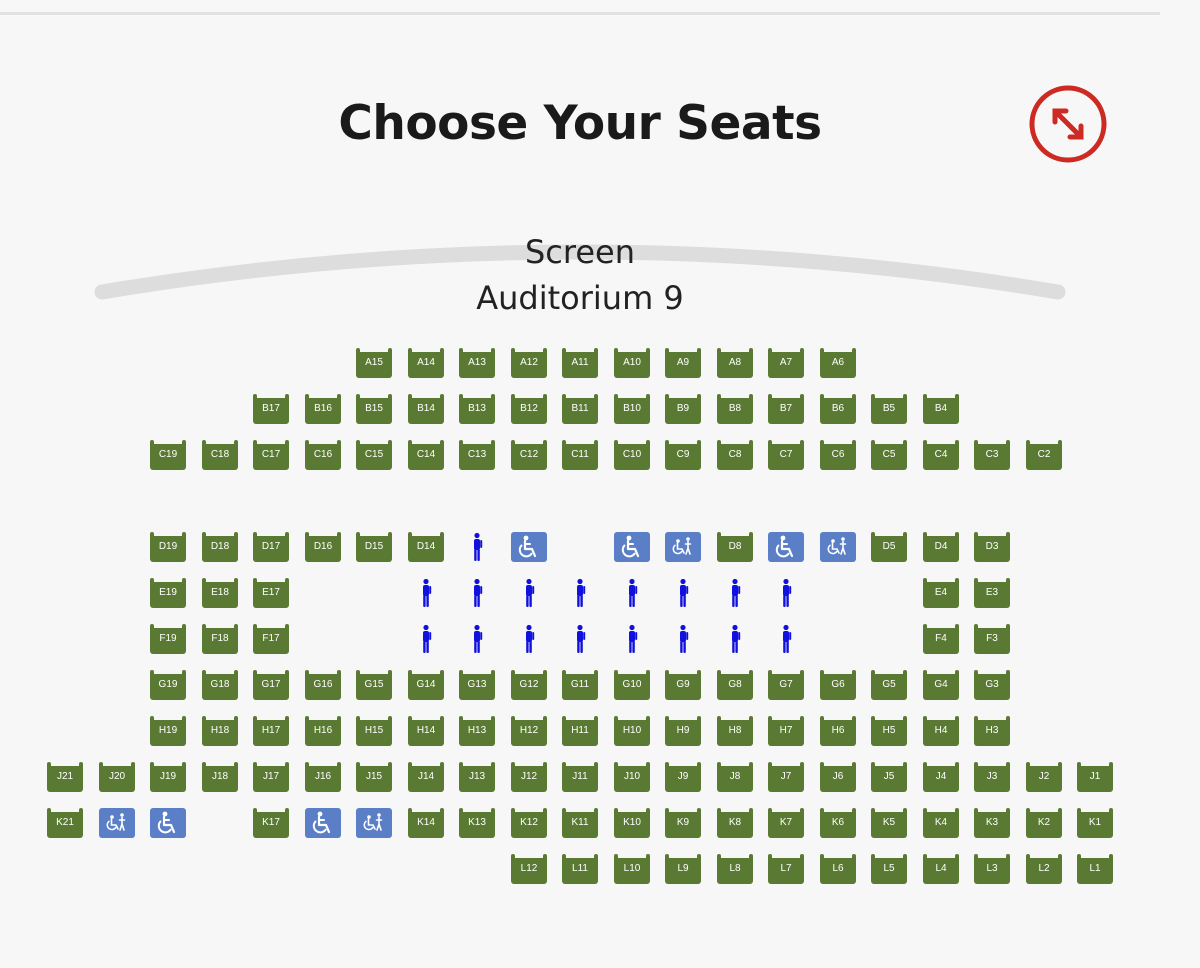 This screenshot has height=968, width=1200. What do you see at coordinates (323, 455) in the screenshot?
I see `seat-C16: C16` at bounding box center [323, 455].